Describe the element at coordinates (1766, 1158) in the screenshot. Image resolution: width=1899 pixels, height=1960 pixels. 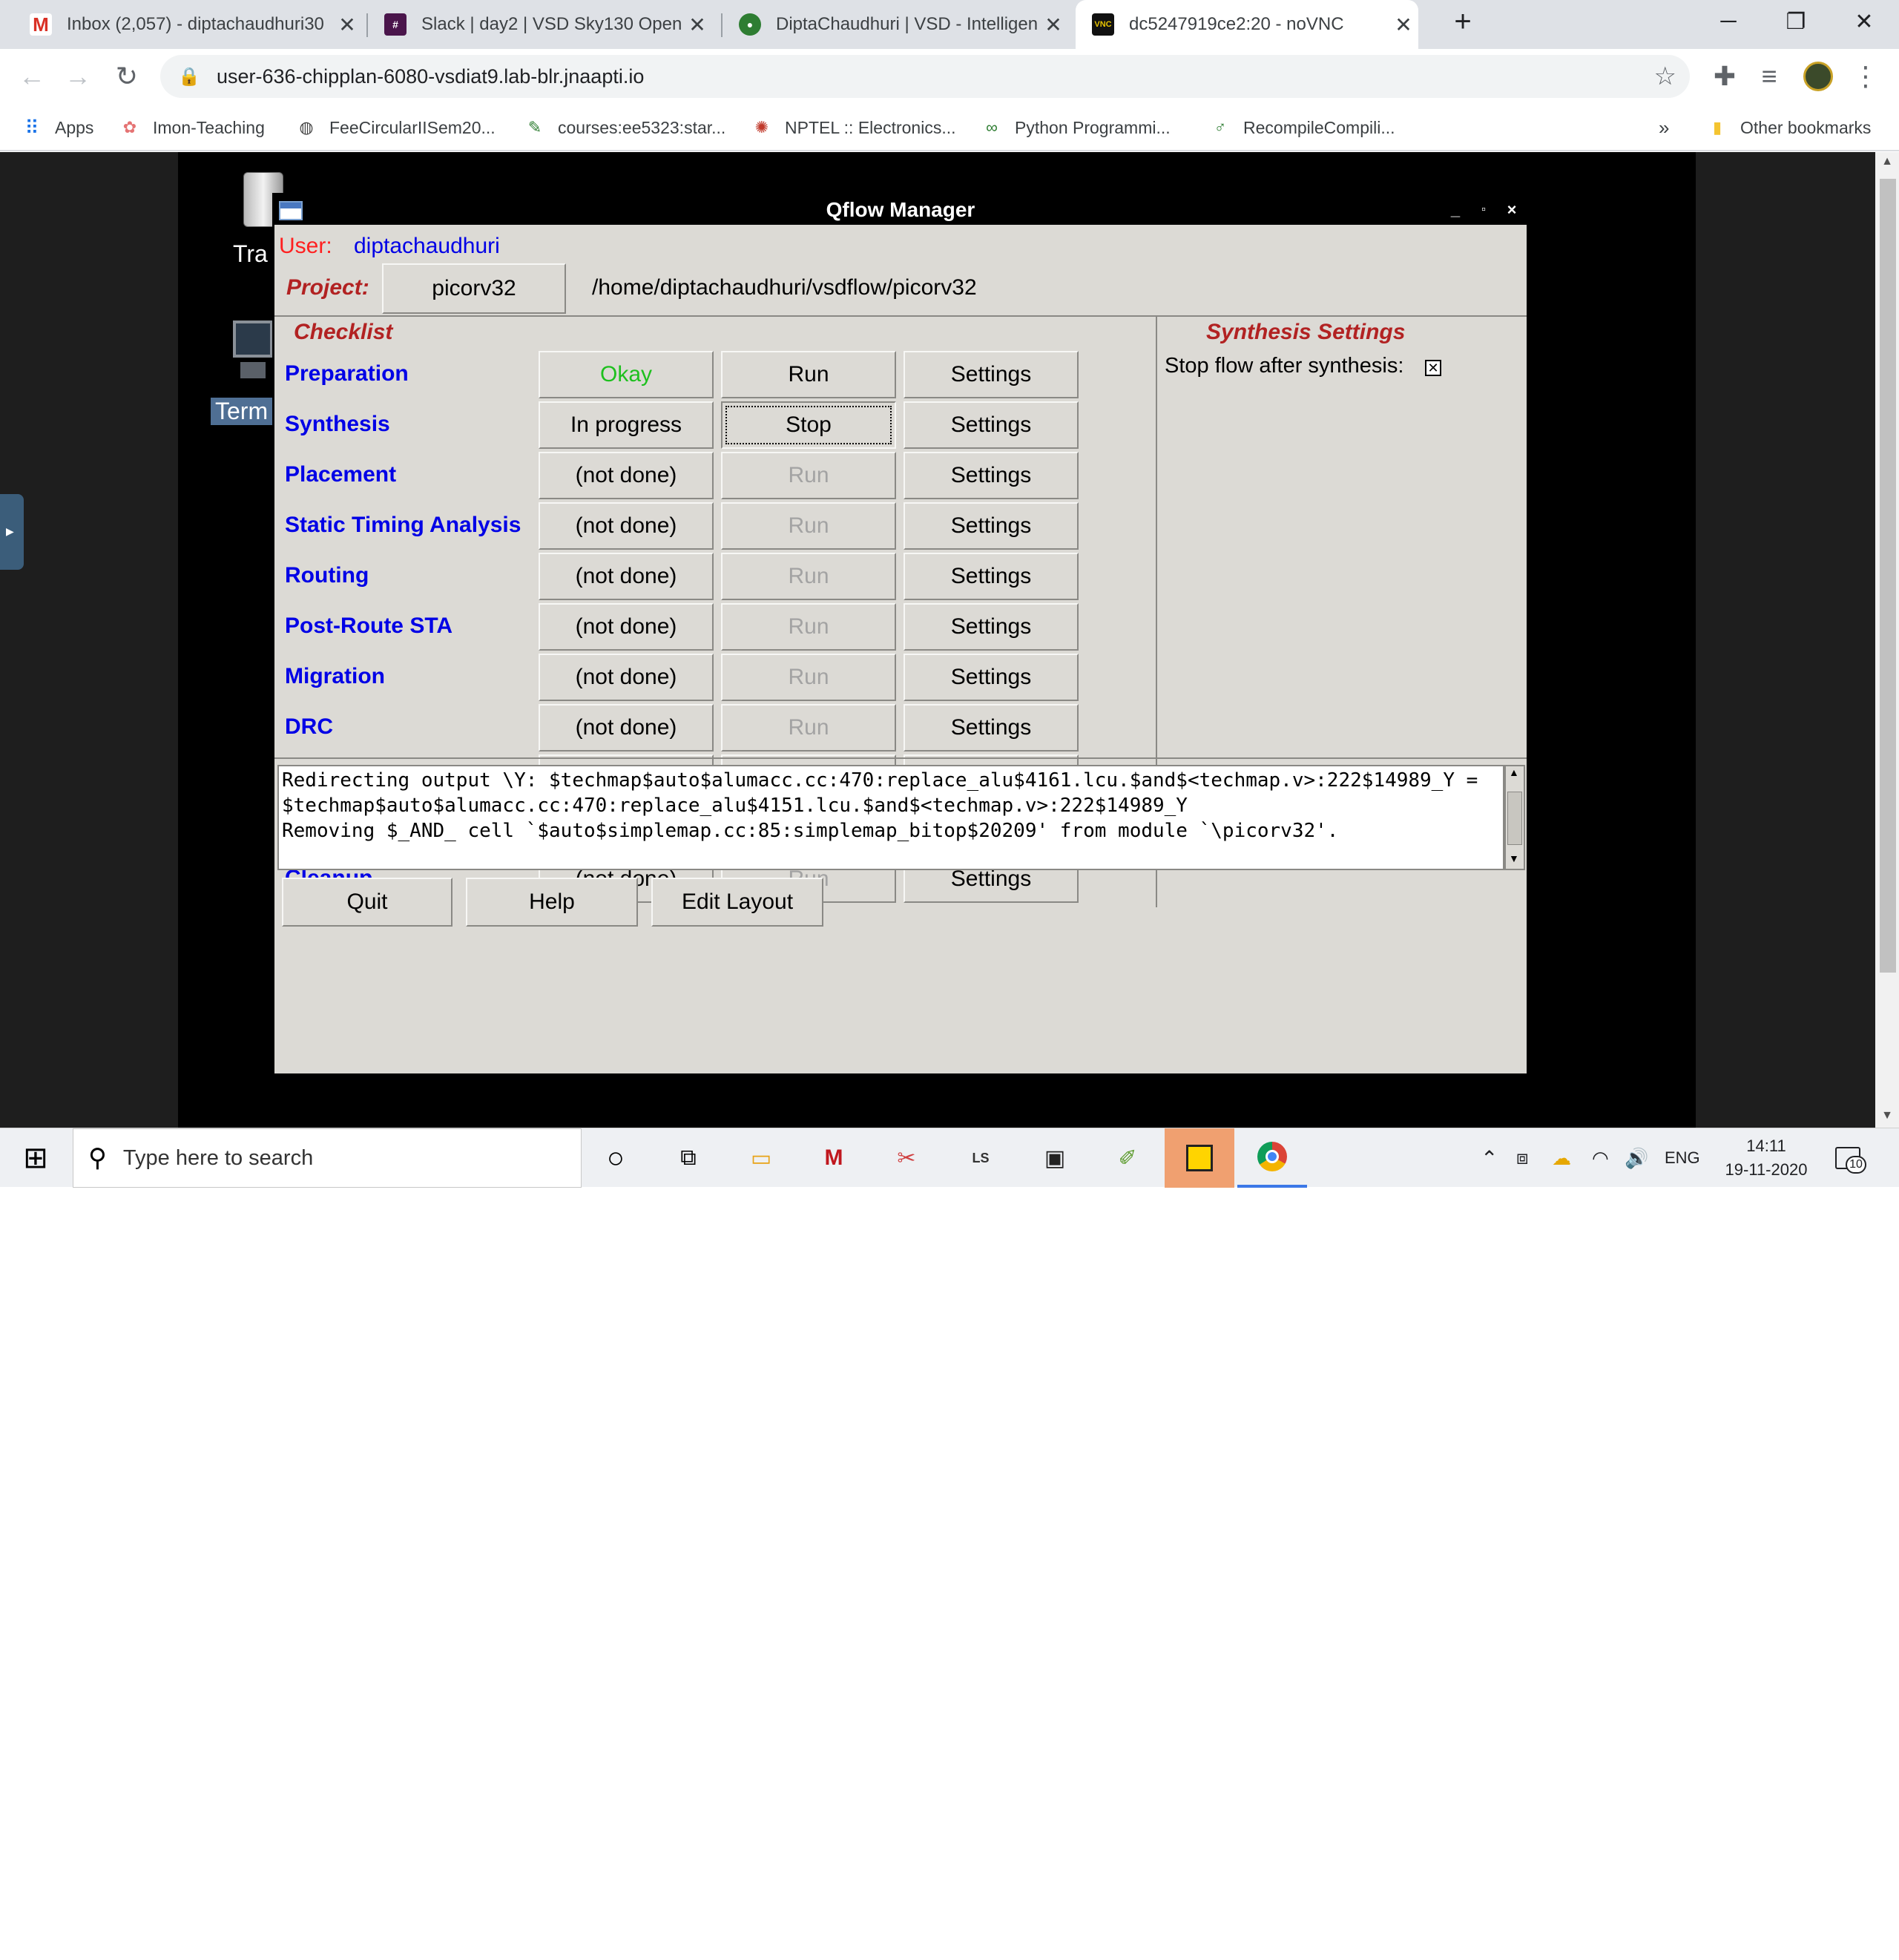
I see `clock: 14:11 19-11-2020` at that location.